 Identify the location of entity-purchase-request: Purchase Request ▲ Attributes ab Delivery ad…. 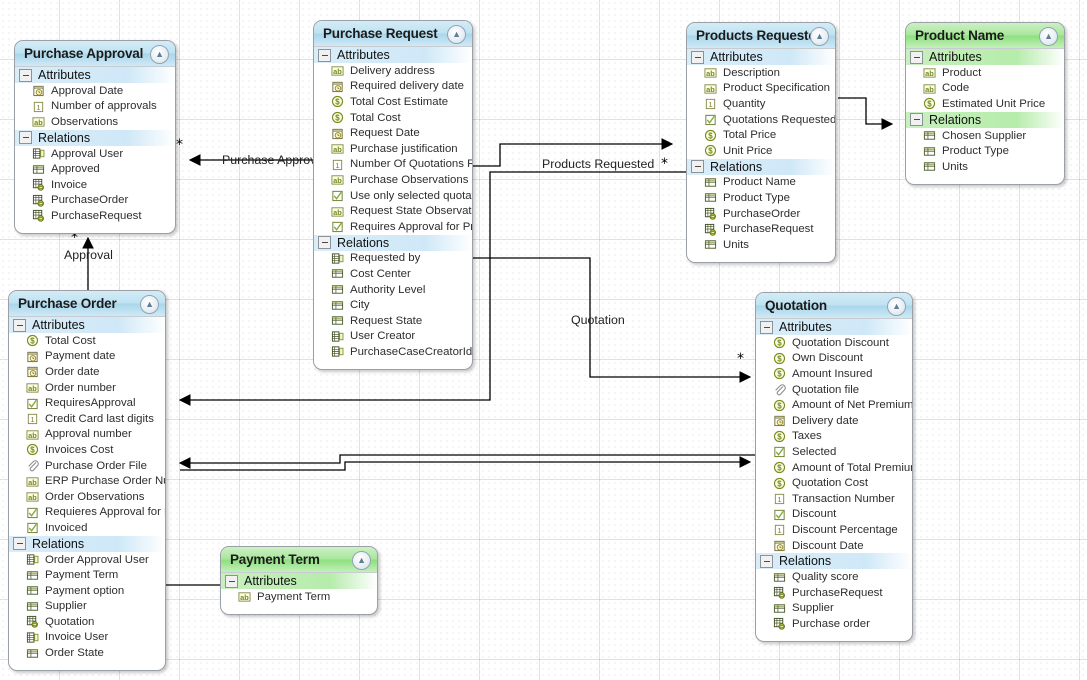
(393, 195).